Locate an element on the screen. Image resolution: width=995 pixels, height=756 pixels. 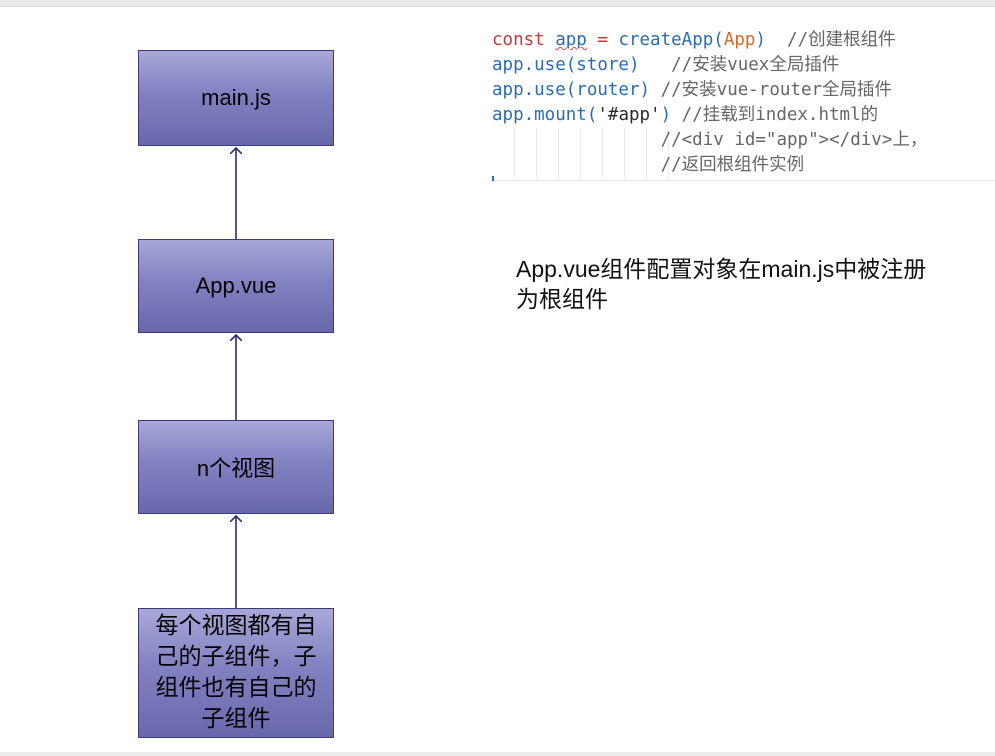
code-line-4: app.mount('#app') //挂载到index.html的 is located at coordinates (743, 115).